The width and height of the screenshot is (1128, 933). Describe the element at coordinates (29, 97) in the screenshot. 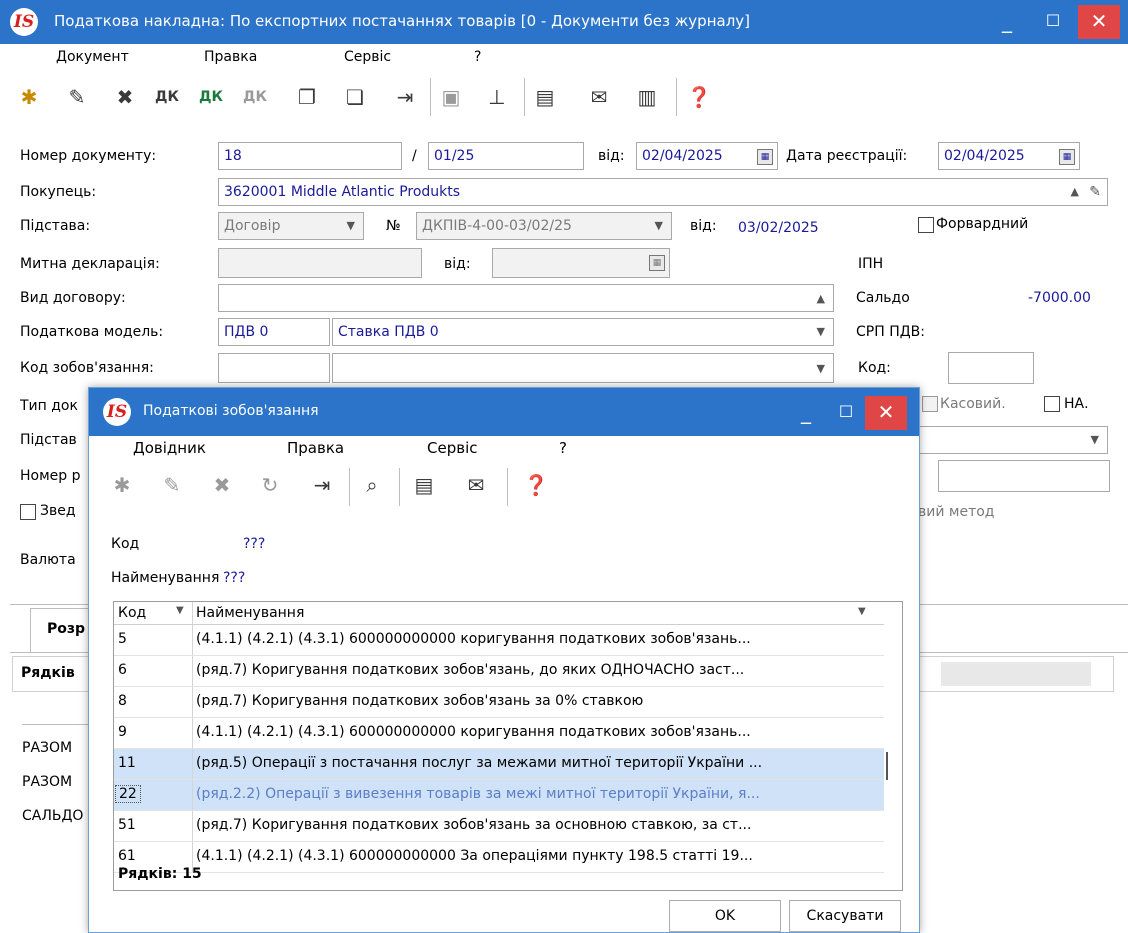

I see `add-doc-icon: ✱` at that location.